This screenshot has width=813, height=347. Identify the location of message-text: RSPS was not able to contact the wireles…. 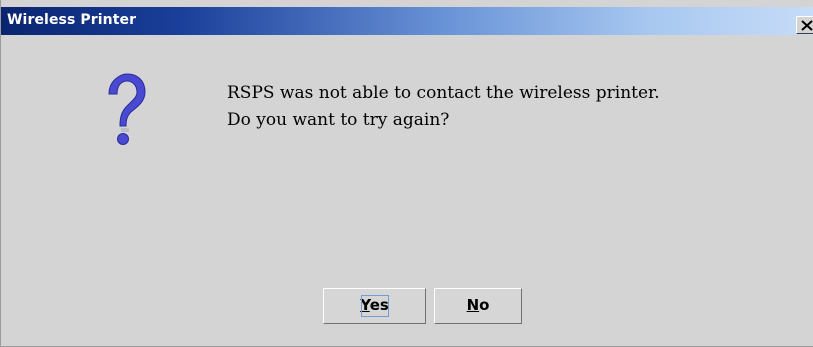
(443, 107).